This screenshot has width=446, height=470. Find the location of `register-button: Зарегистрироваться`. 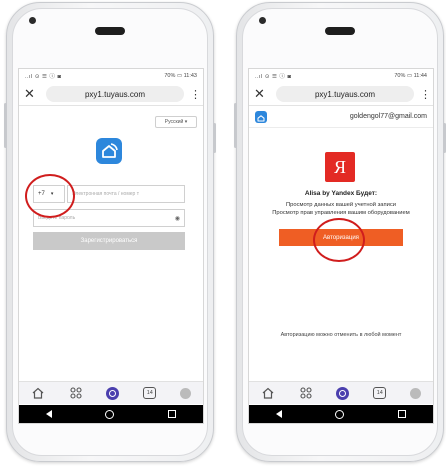

register-button: Зарегистрироваться is located at coordinates (109, 241).